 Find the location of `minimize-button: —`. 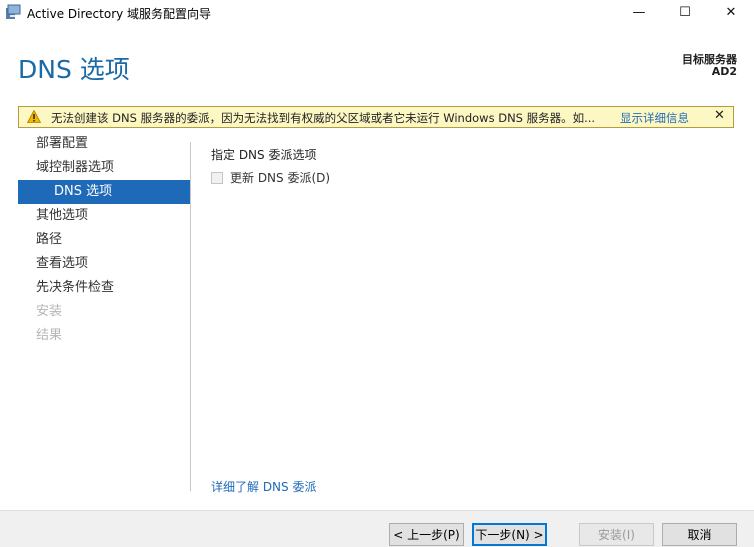

minimize-button: — is located at coordinates (639, 12).